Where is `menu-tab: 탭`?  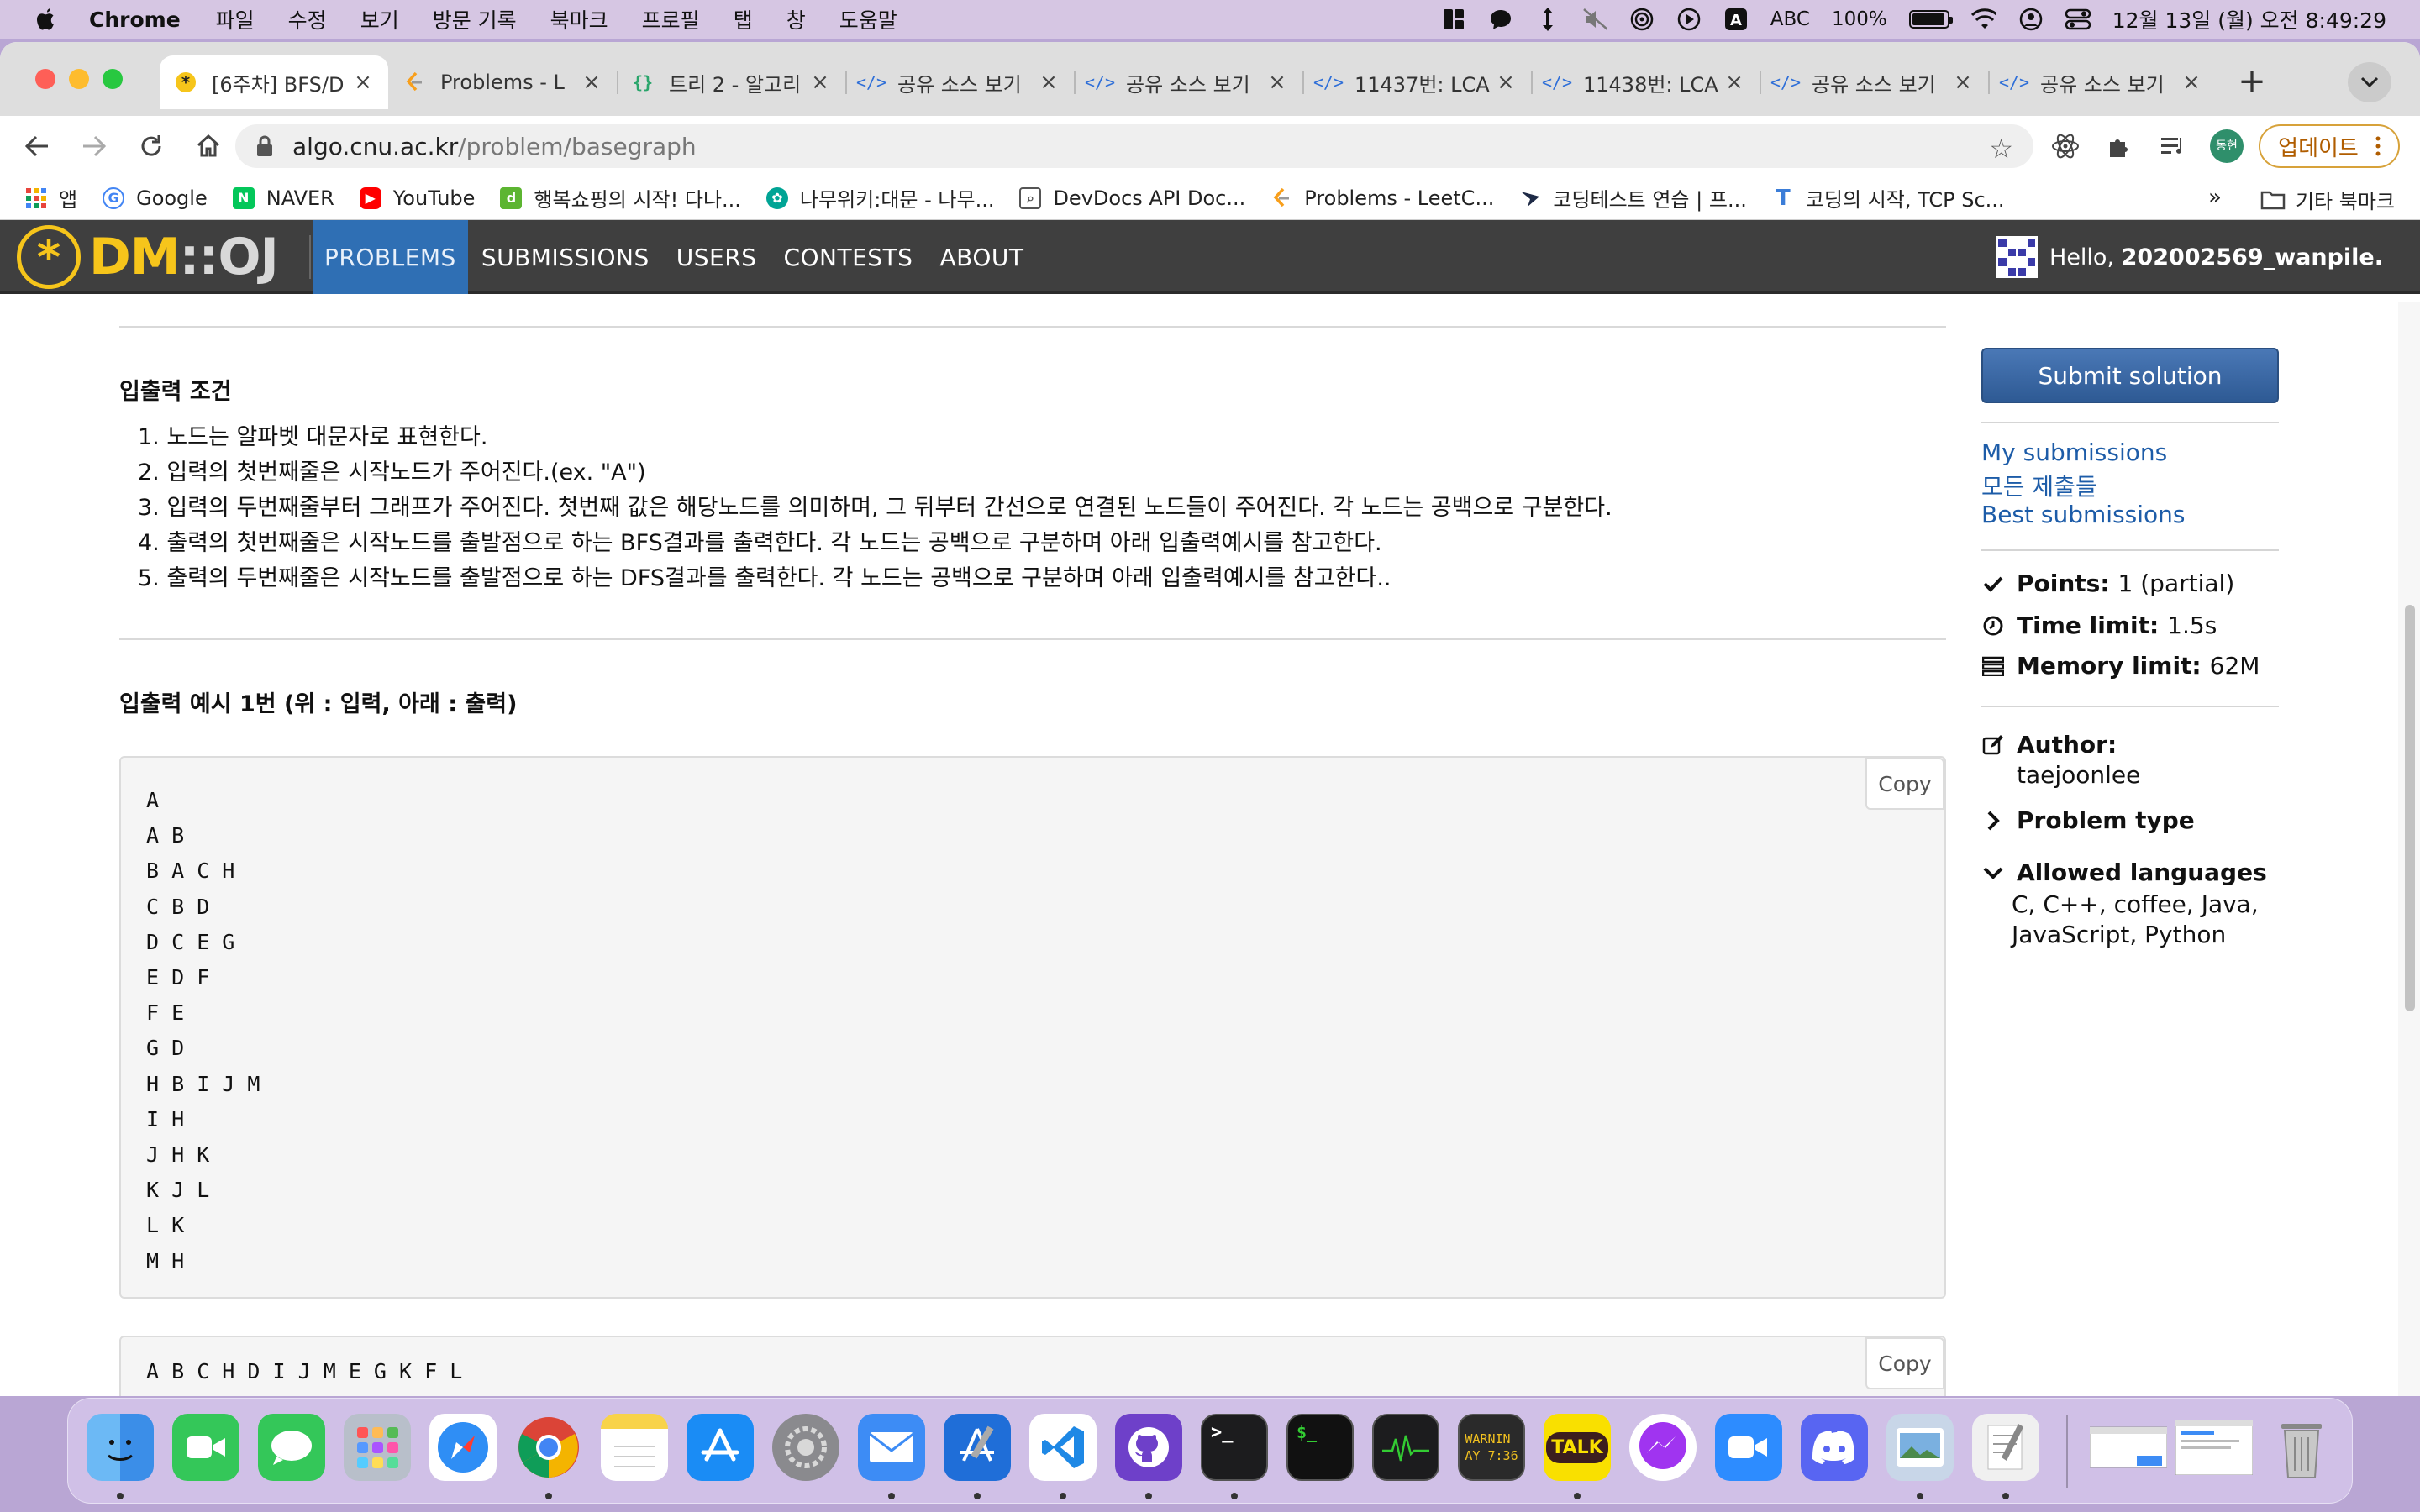 menu-tab: 탭 is located at coordinates (743, 19).